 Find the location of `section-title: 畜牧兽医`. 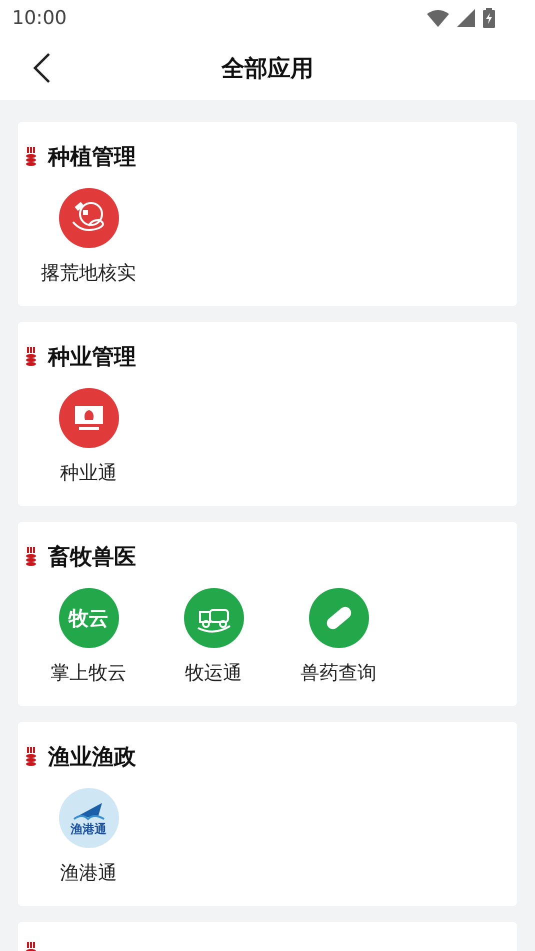

section-title: 畜牧兽医 is located at coordinates (92, 558).